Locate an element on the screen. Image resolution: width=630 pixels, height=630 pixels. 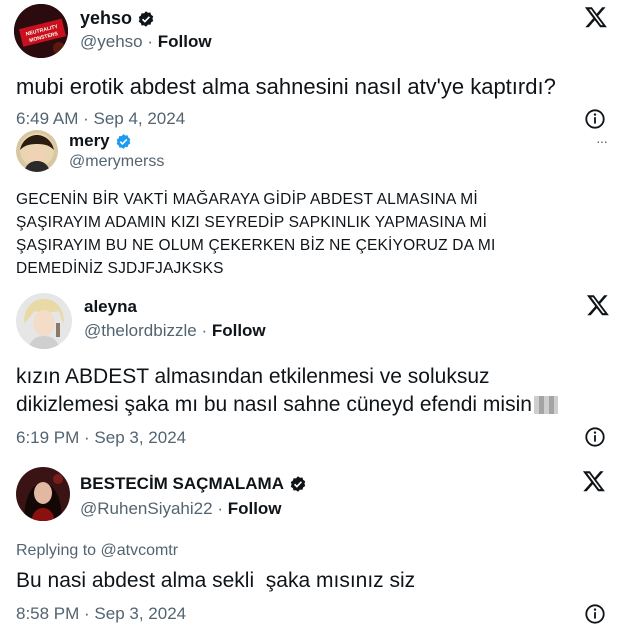
author-name: BESTECİM SAÇMALAMA is located at coordinates (193, 484).